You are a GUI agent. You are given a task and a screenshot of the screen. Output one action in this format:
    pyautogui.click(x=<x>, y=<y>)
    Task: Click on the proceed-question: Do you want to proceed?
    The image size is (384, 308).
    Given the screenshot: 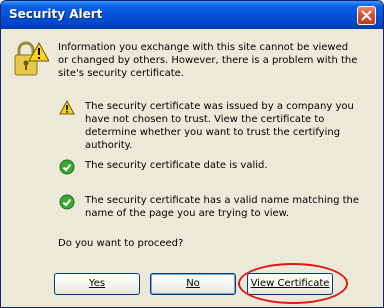 What is the action you would take?
    pyautogui.click(x=121, y=243)
    